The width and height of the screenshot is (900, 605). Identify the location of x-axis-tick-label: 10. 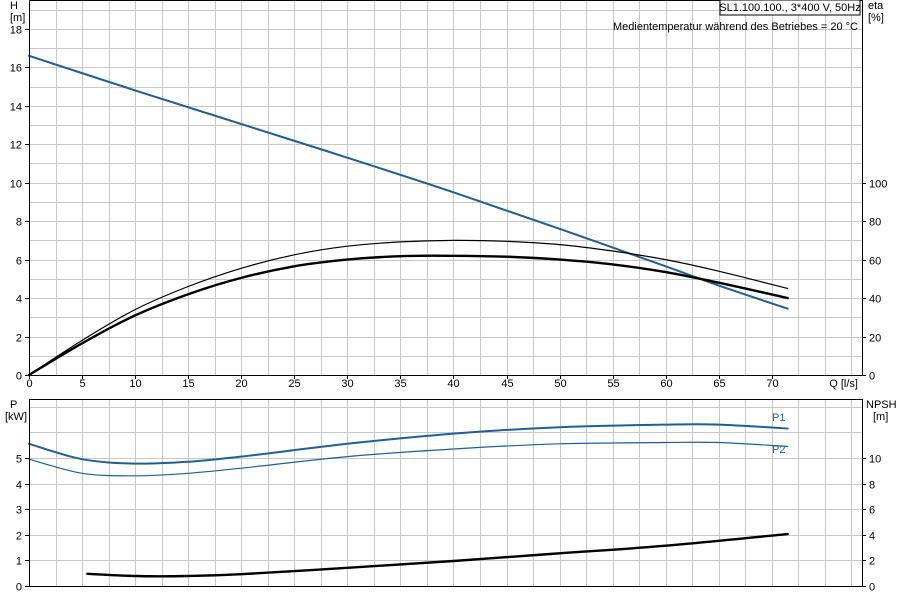
(135, 384).